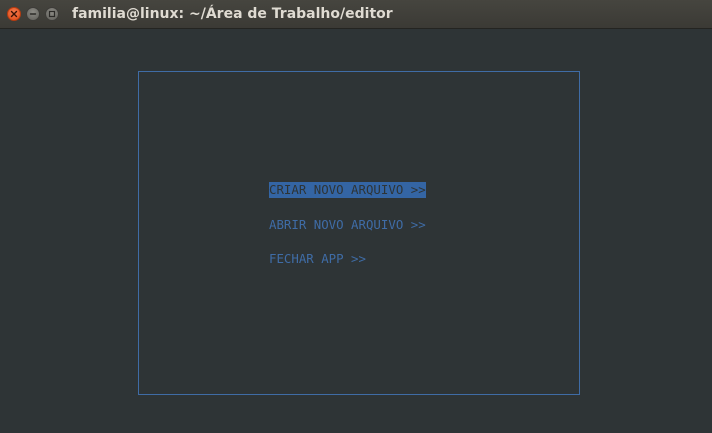 The image size is (712, 433). Describe the element at coordinates (317, 259) in the screenshot. I see `menu-item-close-app: FECHAR APP >>` at that location.